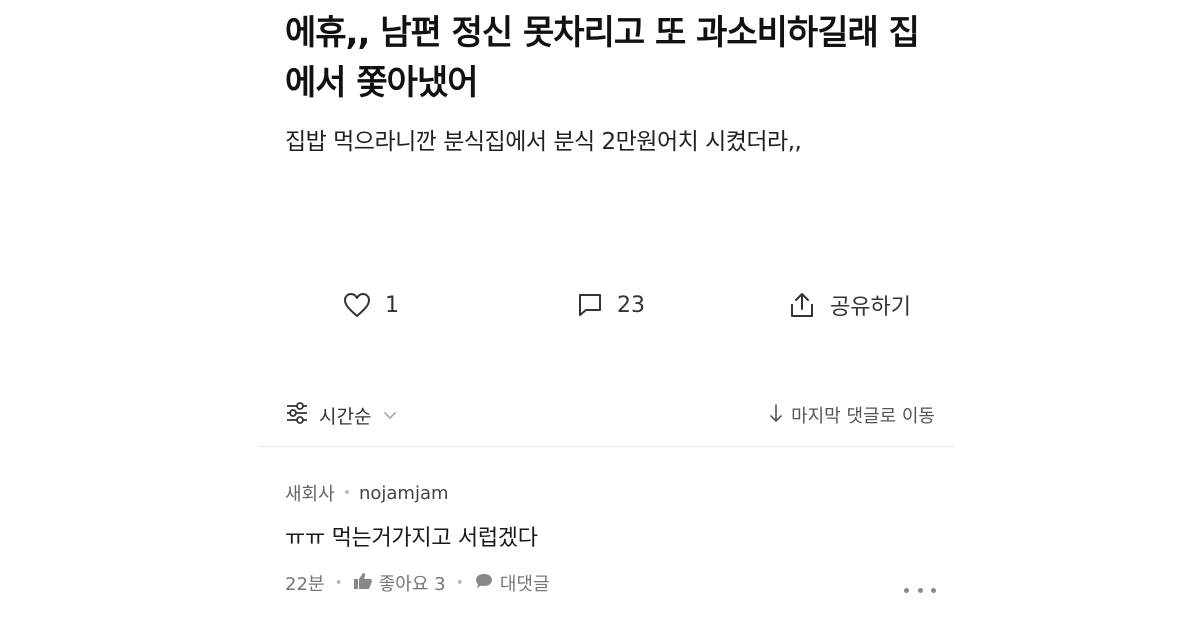 This screenshot has height=628, width=1200. I want to click on comment-text: ㅠㅠ 먹는거가지고 서럽겠다, so click(411, 538).